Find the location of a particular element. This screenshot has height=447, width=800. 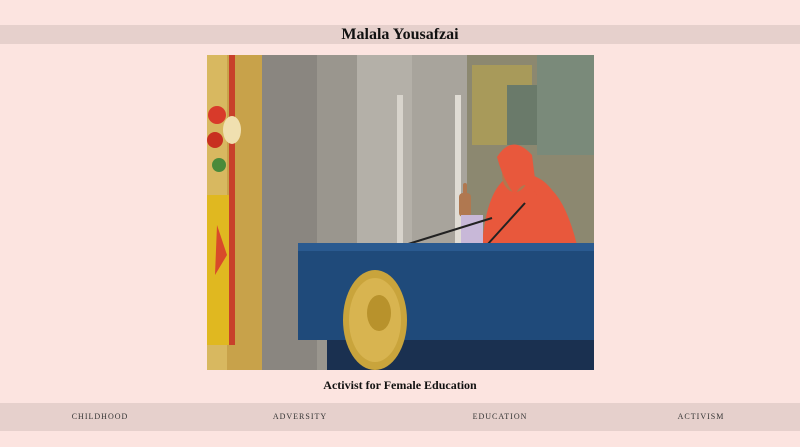

title-bar: Malala Yousafzai is located at coordinates (400, 34).